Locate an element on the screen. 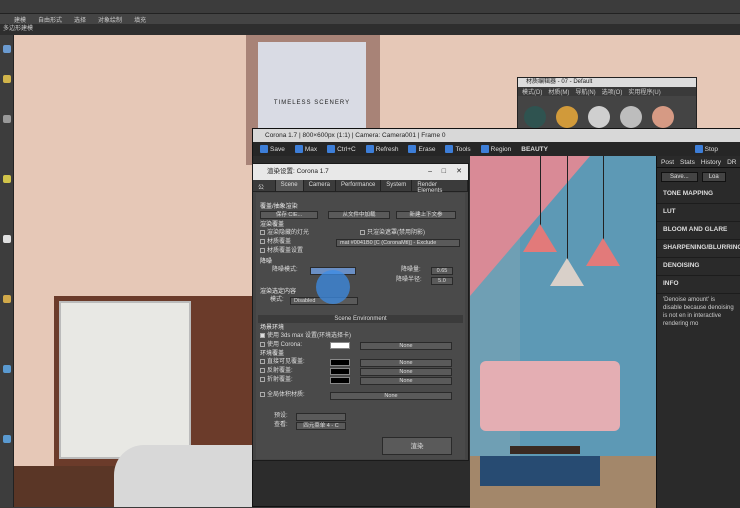 Image resolution: width=740 pixels, height=508 pixels. ribbon-tab: 选择 is located at coordinates (80, 19).